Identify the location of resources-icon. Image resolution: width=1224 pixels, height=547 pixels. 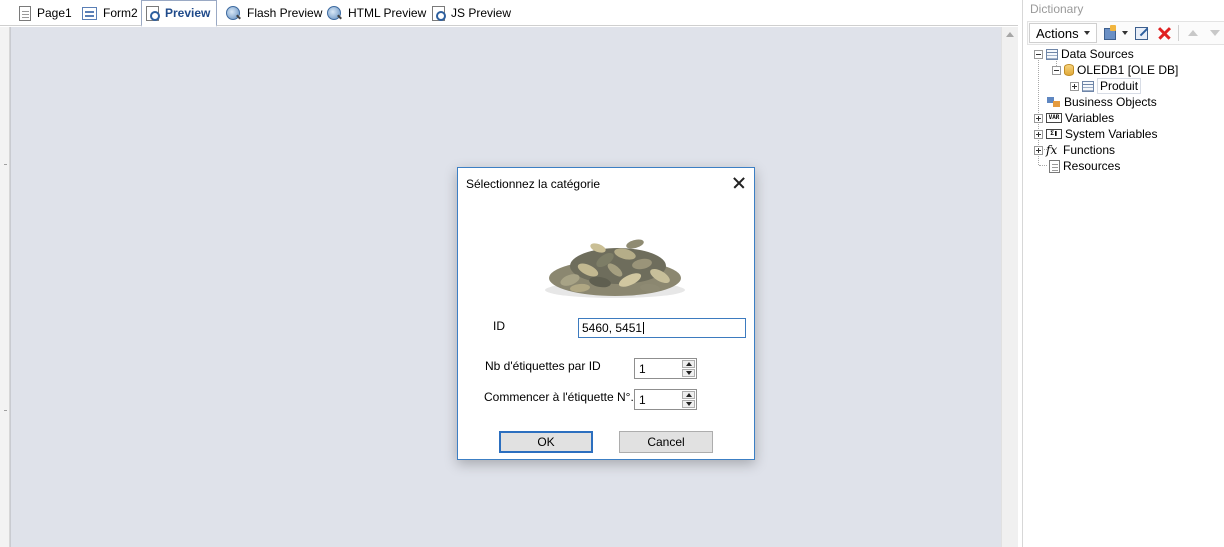
(1054, 166).